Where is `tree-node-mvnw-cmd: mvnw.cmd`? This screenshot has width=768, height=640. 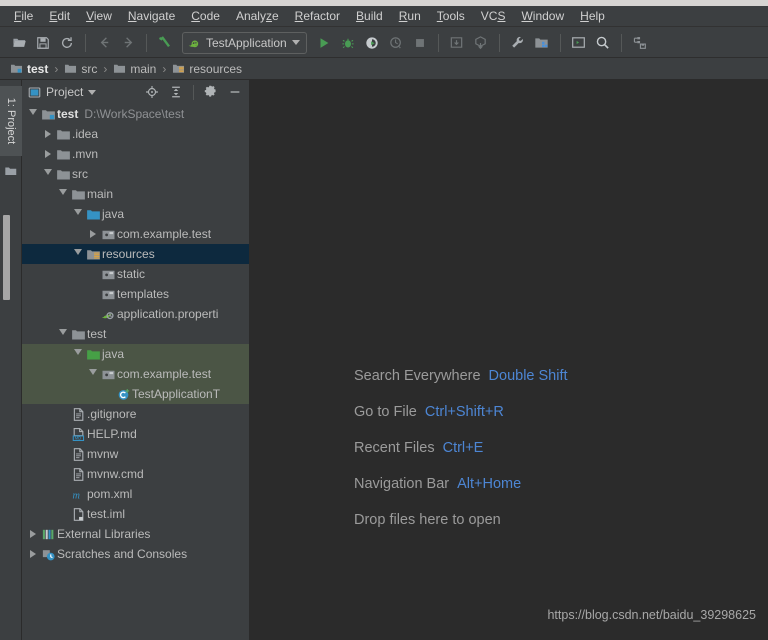 tree-node-mvnw-cmd: mvnw.cmd is located at coordinates (135, 474).